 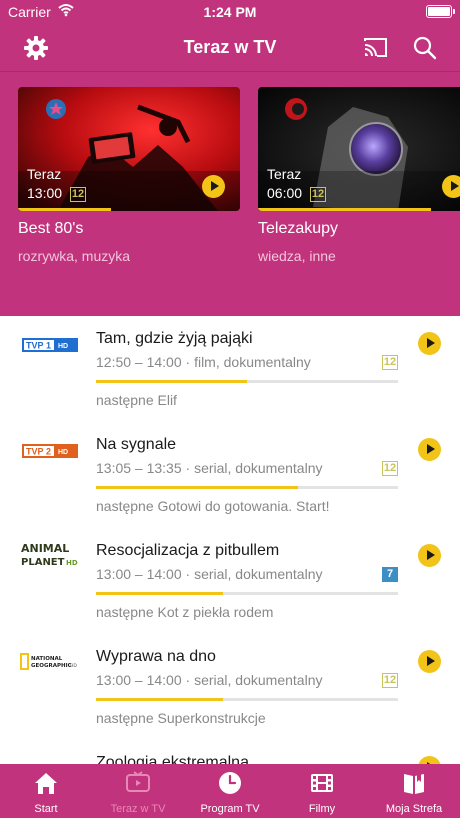 I want to click on svg-text: PLANET, so click(x=43, y=562).